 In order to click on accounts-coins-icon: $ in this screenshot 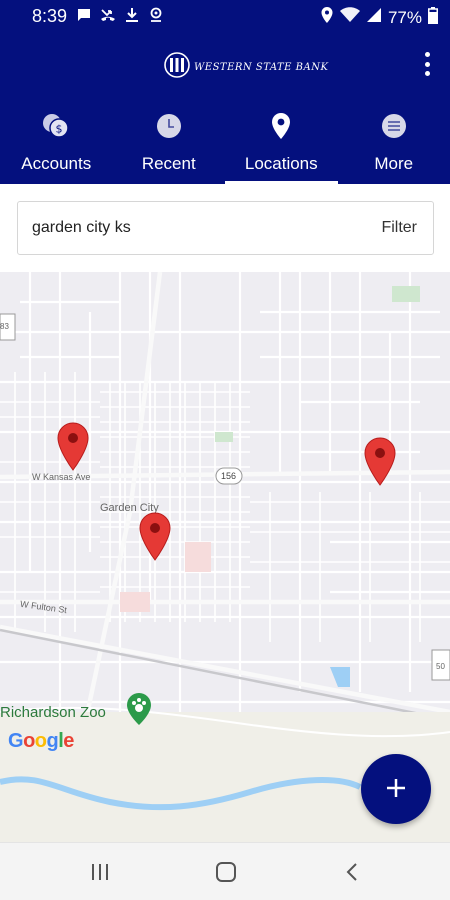, I will do `click(56, 126)`.